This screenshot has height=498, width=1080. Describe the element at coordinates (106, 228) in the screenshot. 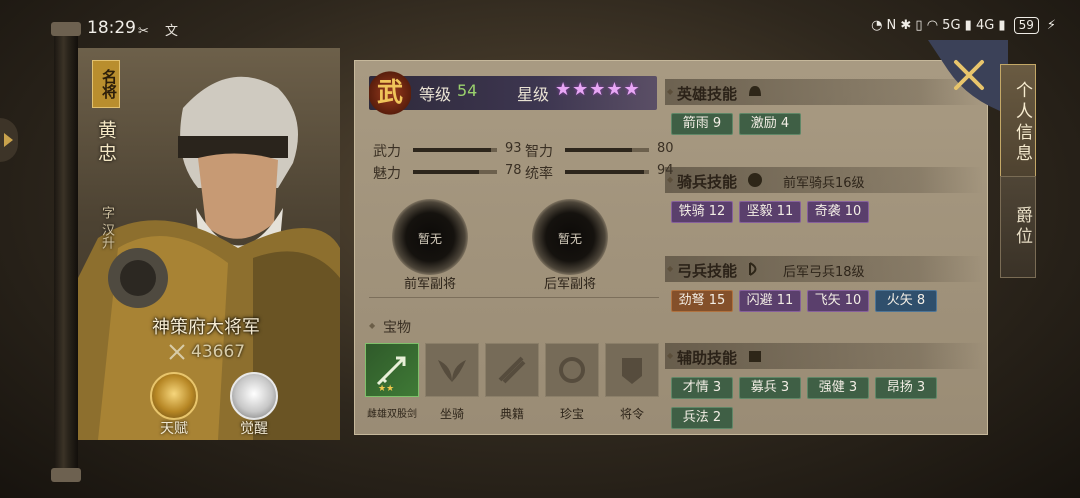

I see `hero-courtesy-name: 字 汉升` at that location.